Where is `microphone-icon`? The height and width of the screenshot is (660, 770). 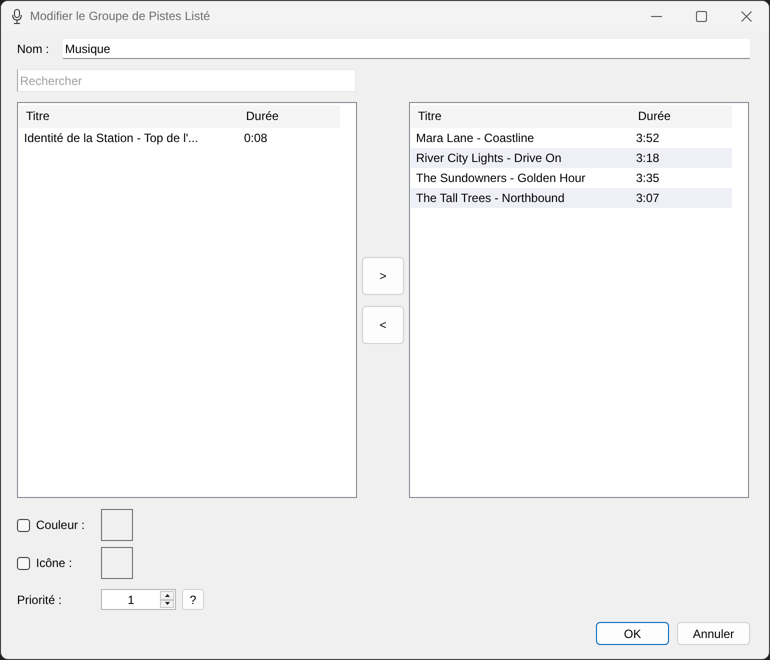 microphone-icon is located at coordinates (17, 16).